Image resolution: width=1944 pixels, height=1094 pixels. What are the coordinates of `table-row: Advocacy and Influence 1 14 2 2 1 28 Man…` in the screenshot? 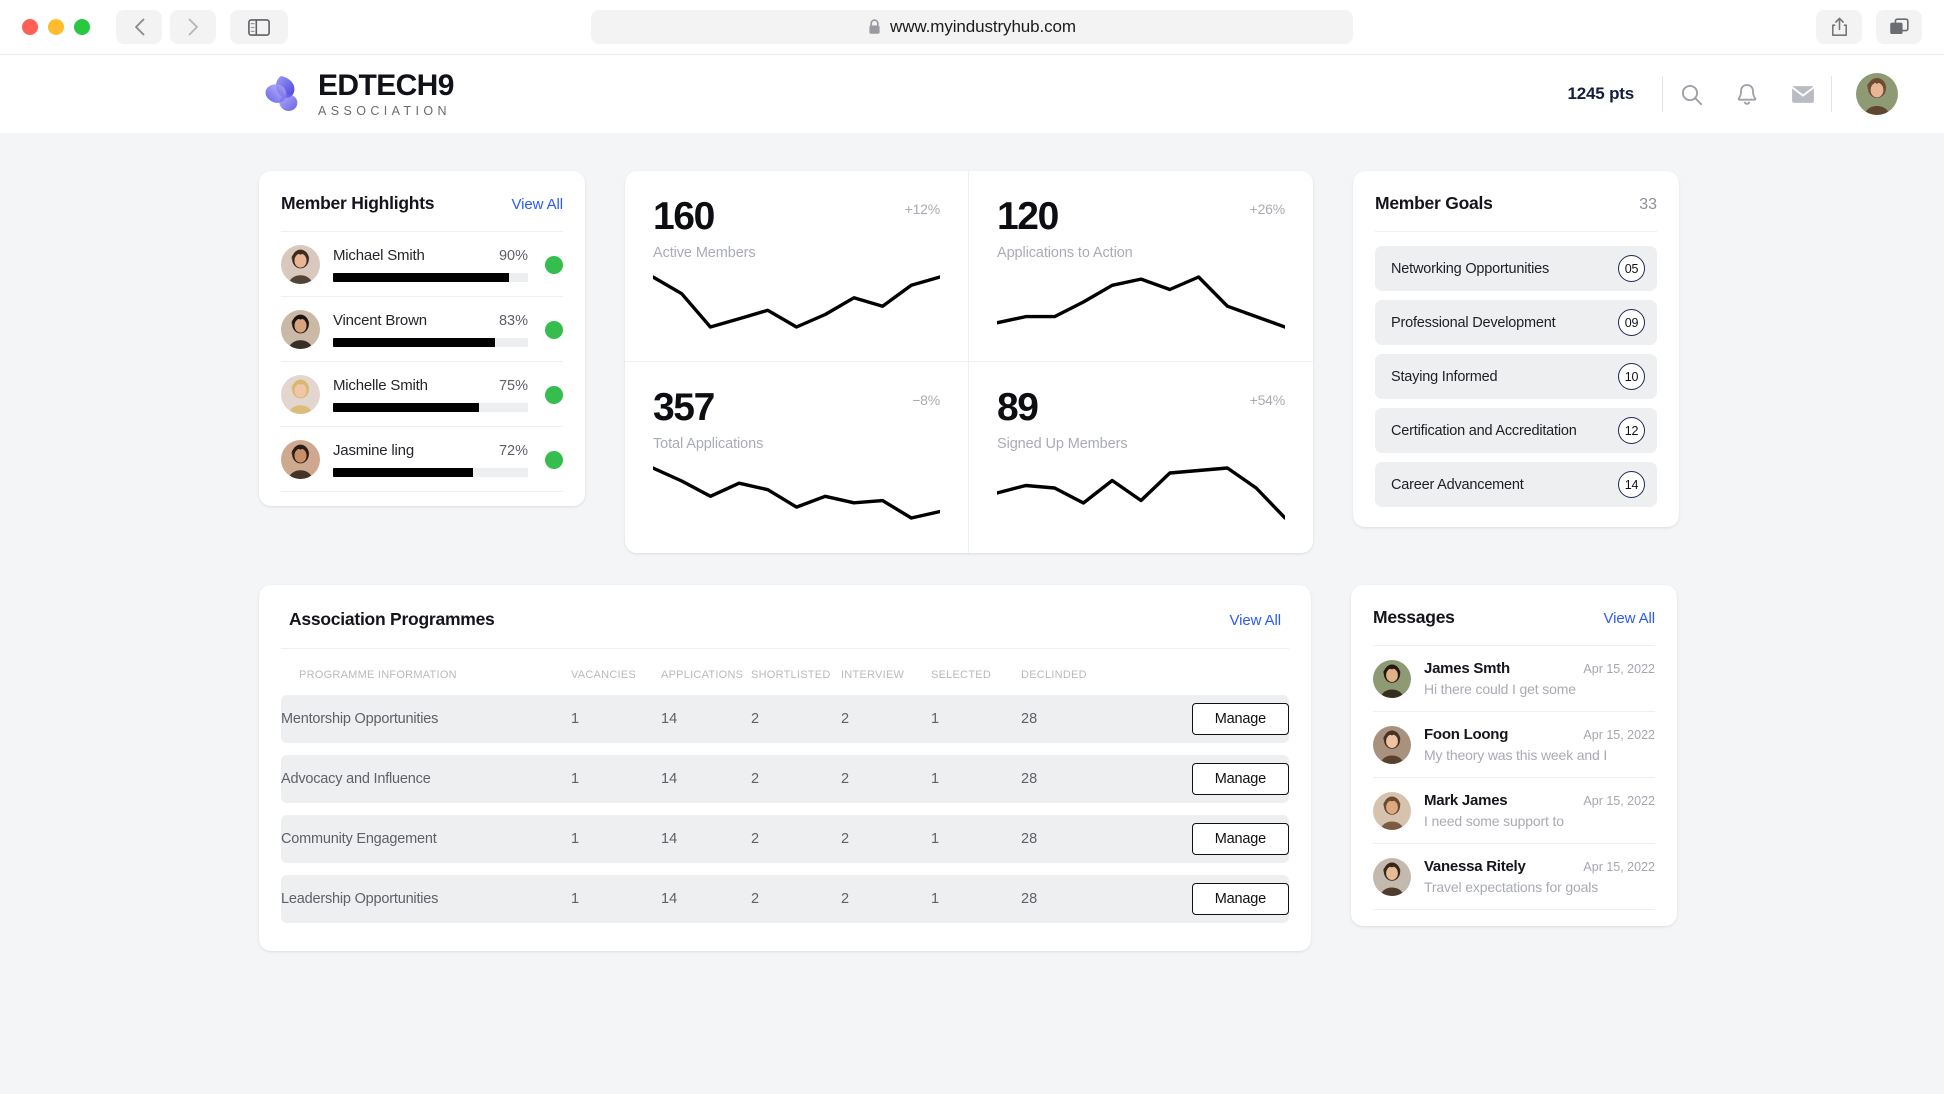 It's located at (785, 779).